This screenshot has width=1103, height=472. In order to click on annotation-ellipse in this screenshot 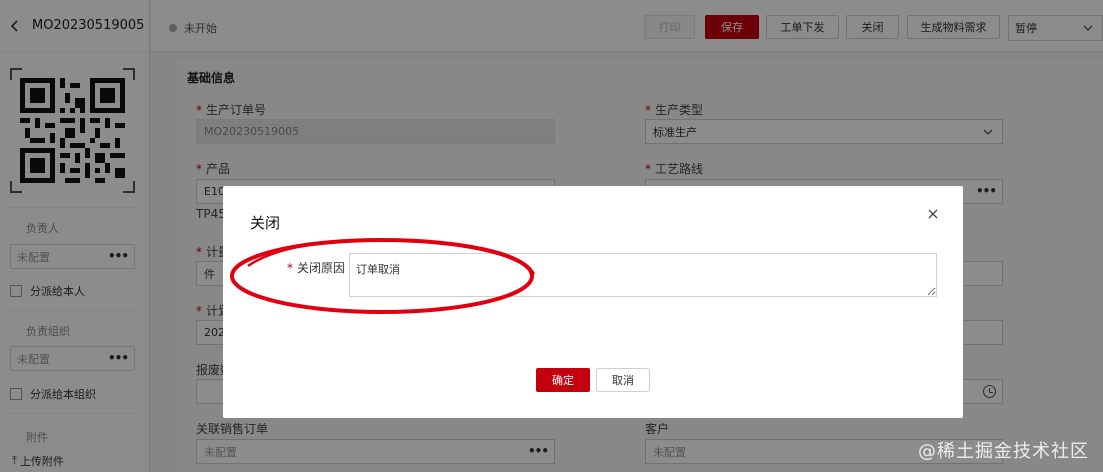, I will do `click(383, 276)`.